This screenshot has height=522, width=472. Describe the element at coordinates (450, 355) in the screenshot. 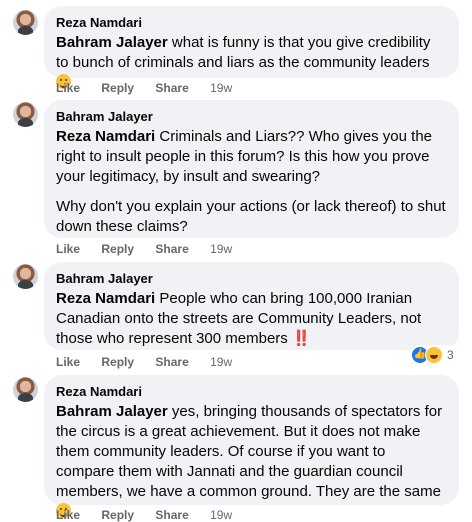

I see `reaction-count: 3` at that location.